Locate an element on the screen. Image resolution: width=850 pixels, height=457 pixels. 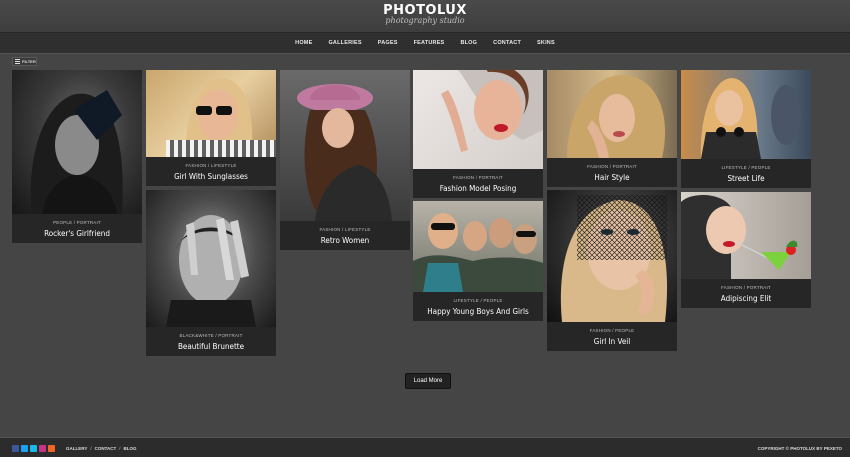
site-header: PHOTOLUX photography studio is located at coordinates (425, 16).